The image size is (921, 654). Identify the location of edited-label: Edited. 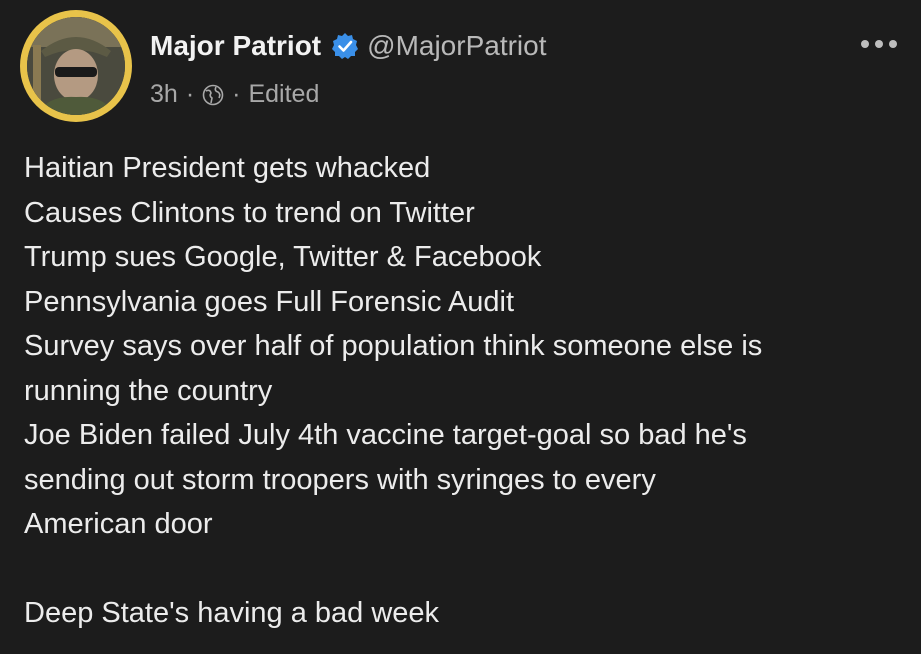
(283, 94).